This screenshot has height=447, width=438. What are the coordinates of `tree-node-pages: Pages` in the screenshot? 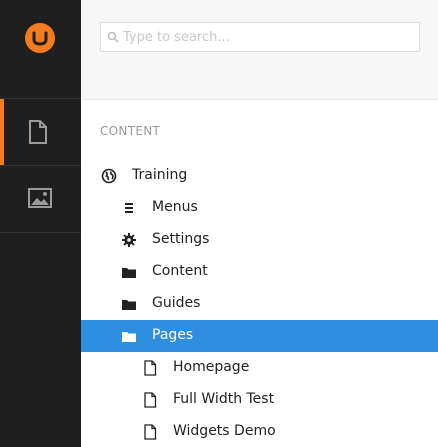 It's located at (259, 336).